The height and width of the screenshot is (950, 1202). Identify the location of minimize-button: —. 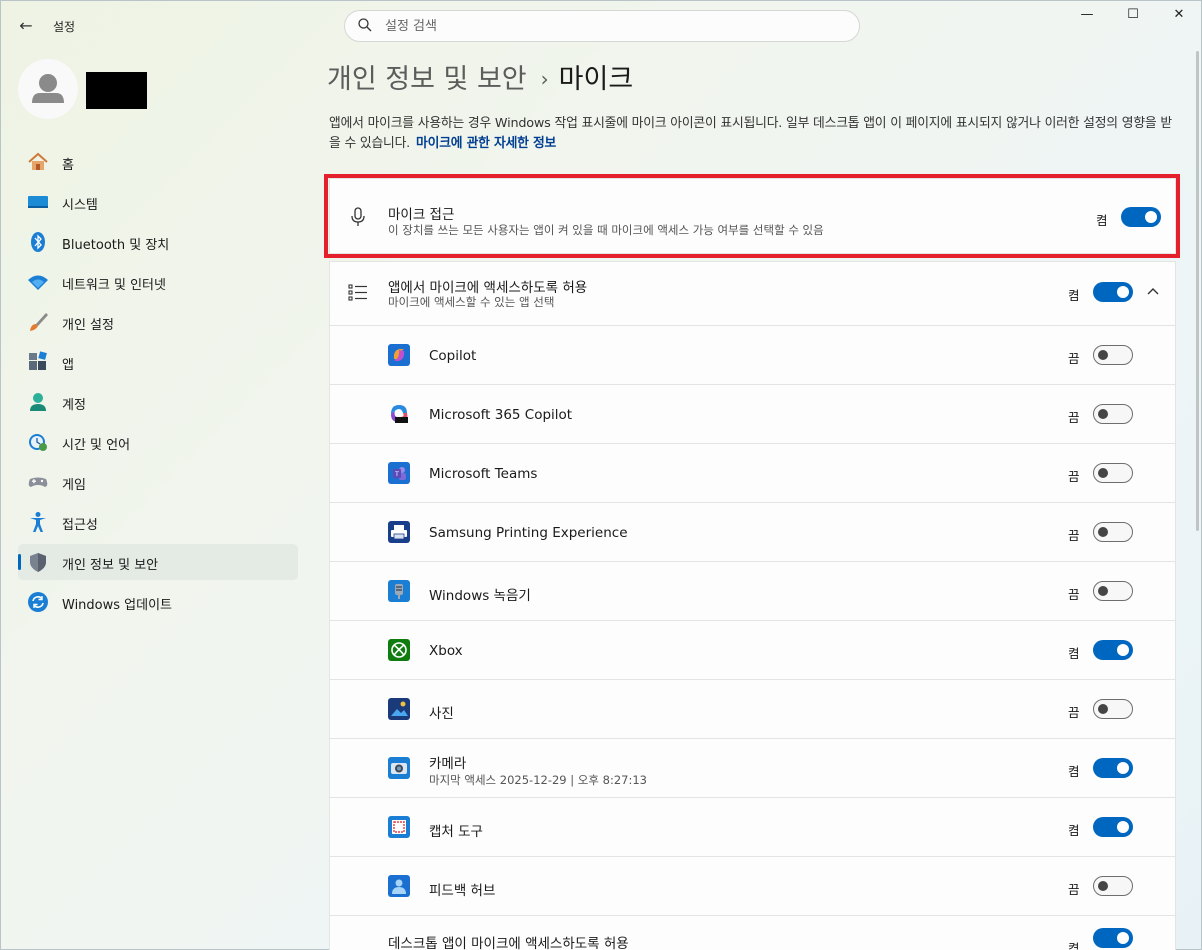
(1087, 18).